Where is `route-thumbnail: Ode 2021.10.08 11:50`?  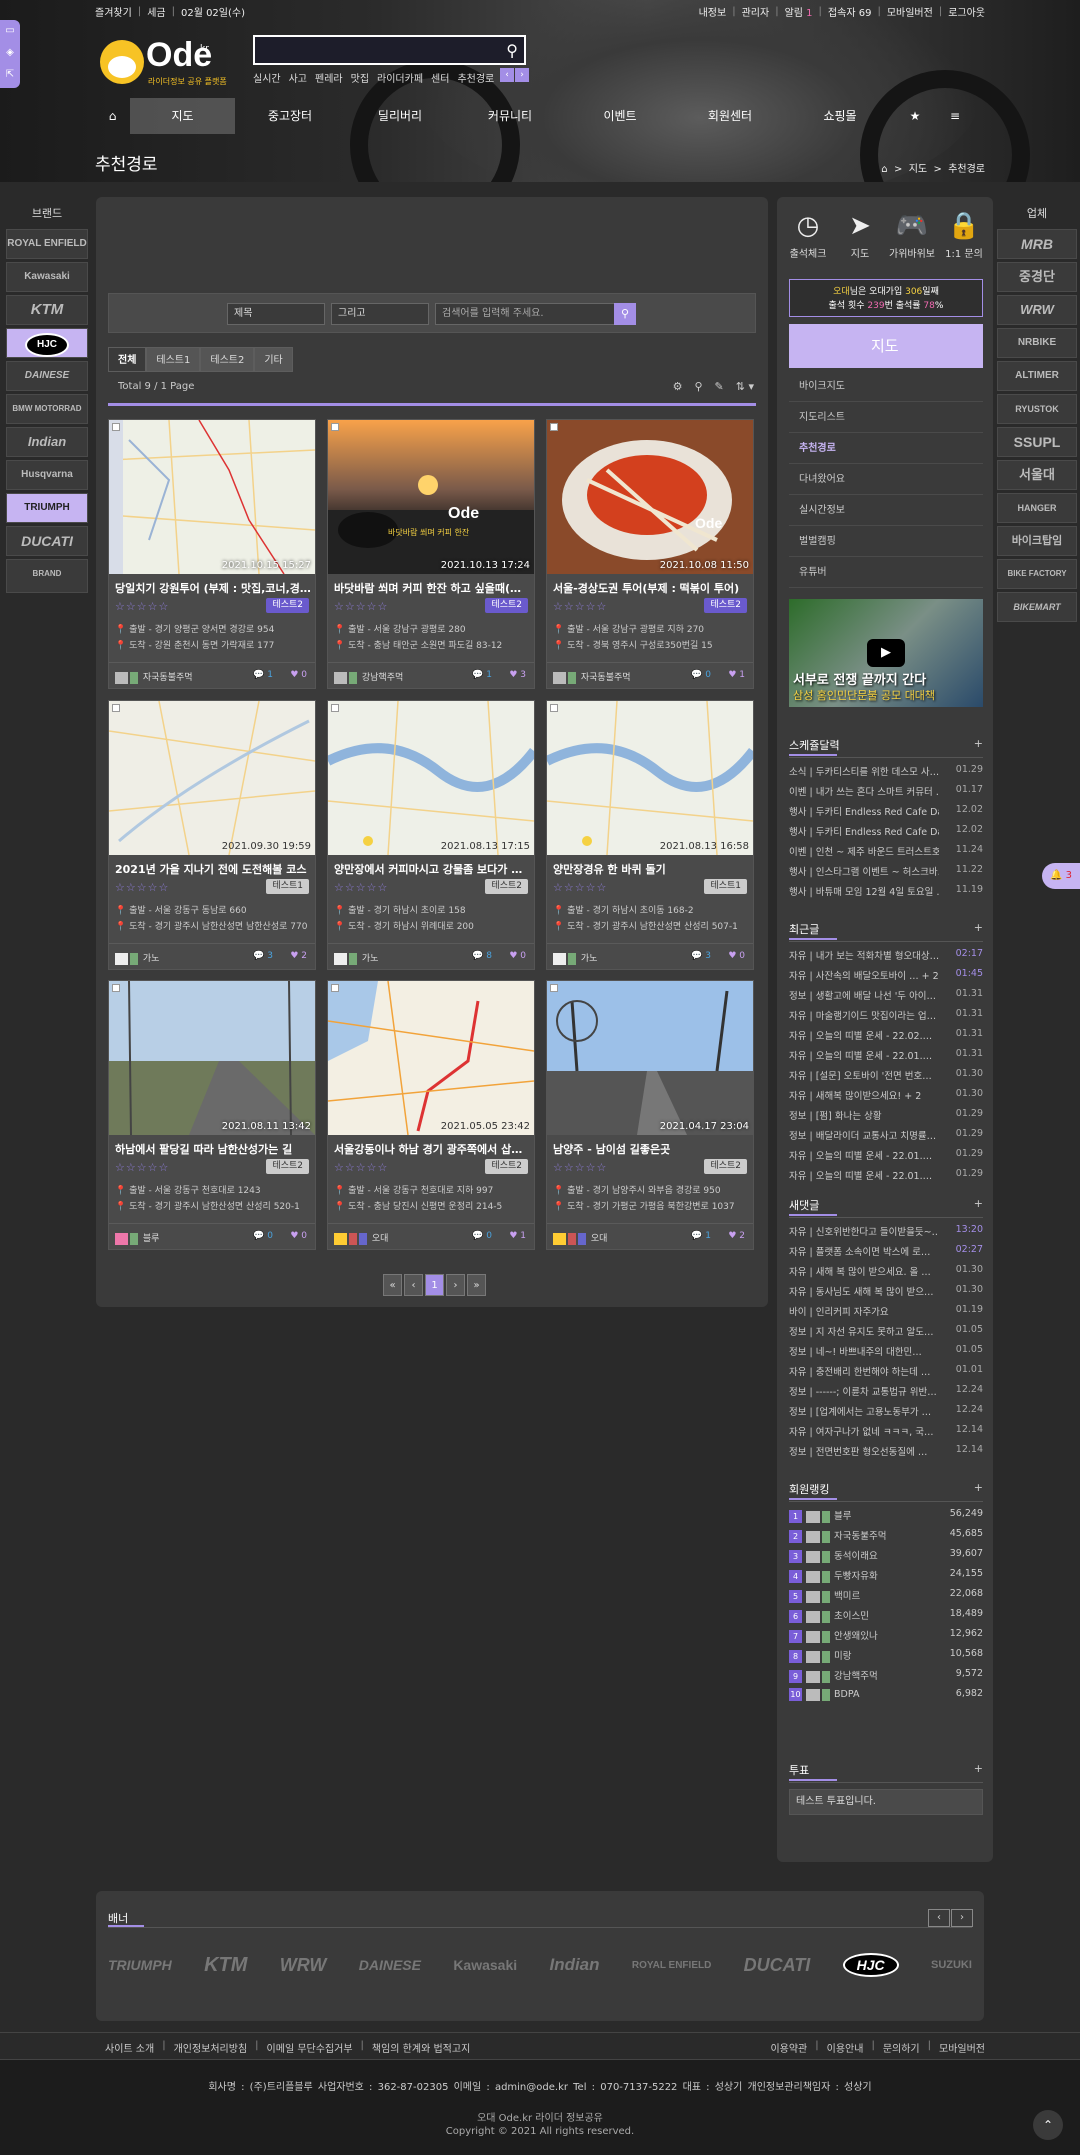
route-thumbnail: Ode 2021.10.08 11:50 is located at coordinates (650, 497).